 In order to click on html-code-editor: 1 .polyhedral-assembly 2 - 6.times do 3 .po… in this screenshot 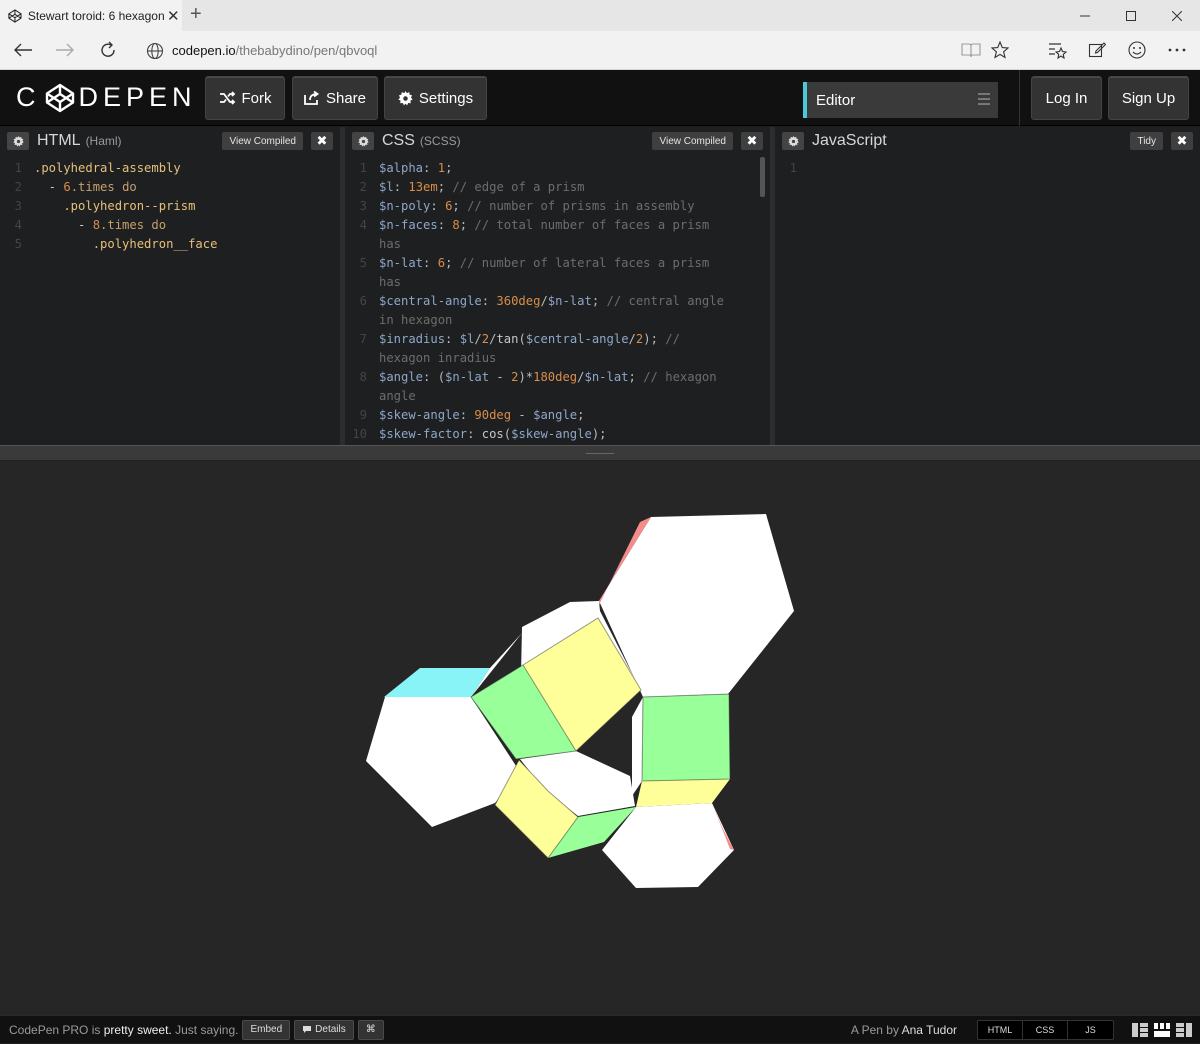, I will do `click(170, 204)`.